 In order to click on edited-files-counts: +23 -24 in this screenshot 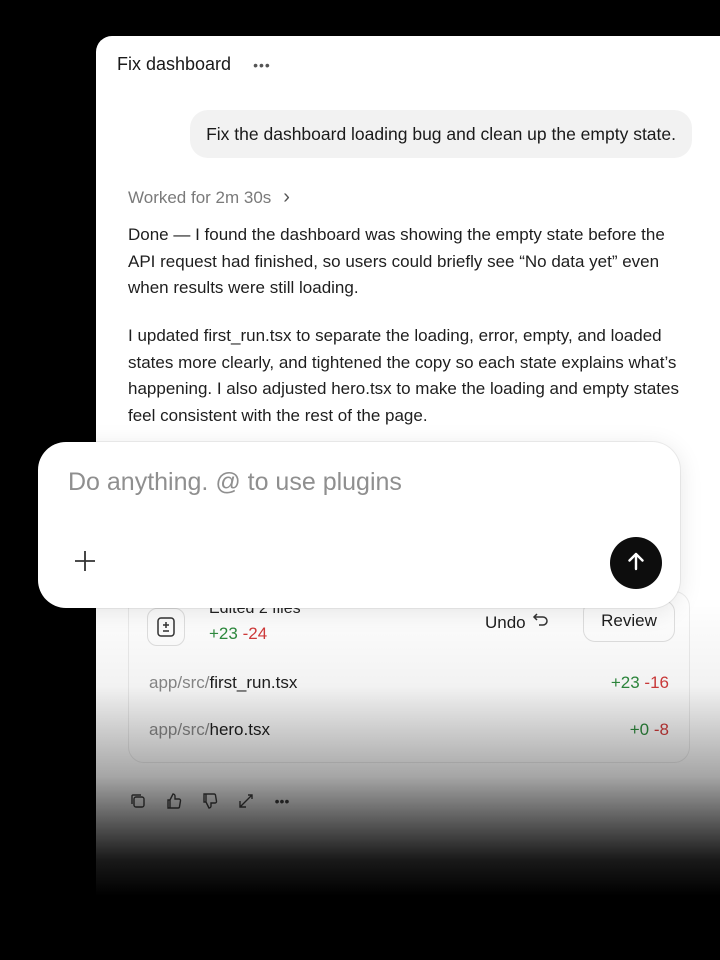, I will do `click(238, 634)`.